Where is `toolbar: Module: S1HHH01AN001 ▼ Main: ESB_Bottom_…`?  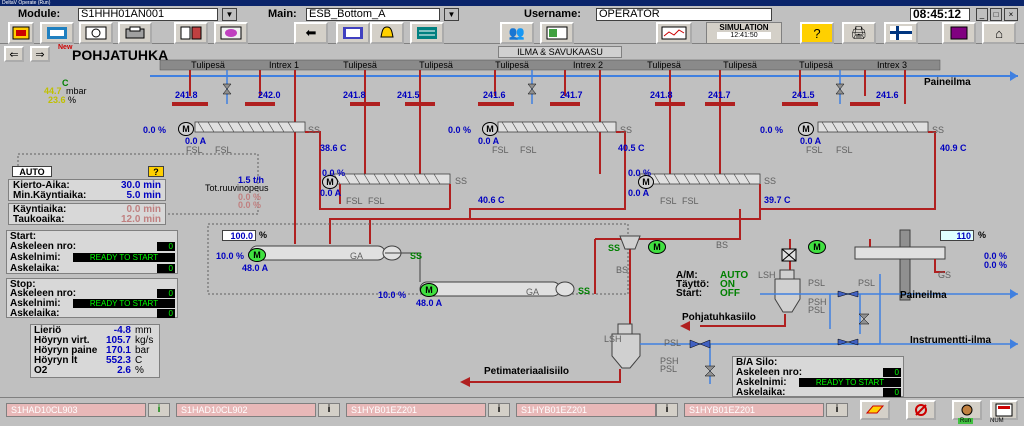 toolbar: Module: S1HHH01AN001 ▼ Main: ESB_Bottom_… is located at coordinates (512, 25).